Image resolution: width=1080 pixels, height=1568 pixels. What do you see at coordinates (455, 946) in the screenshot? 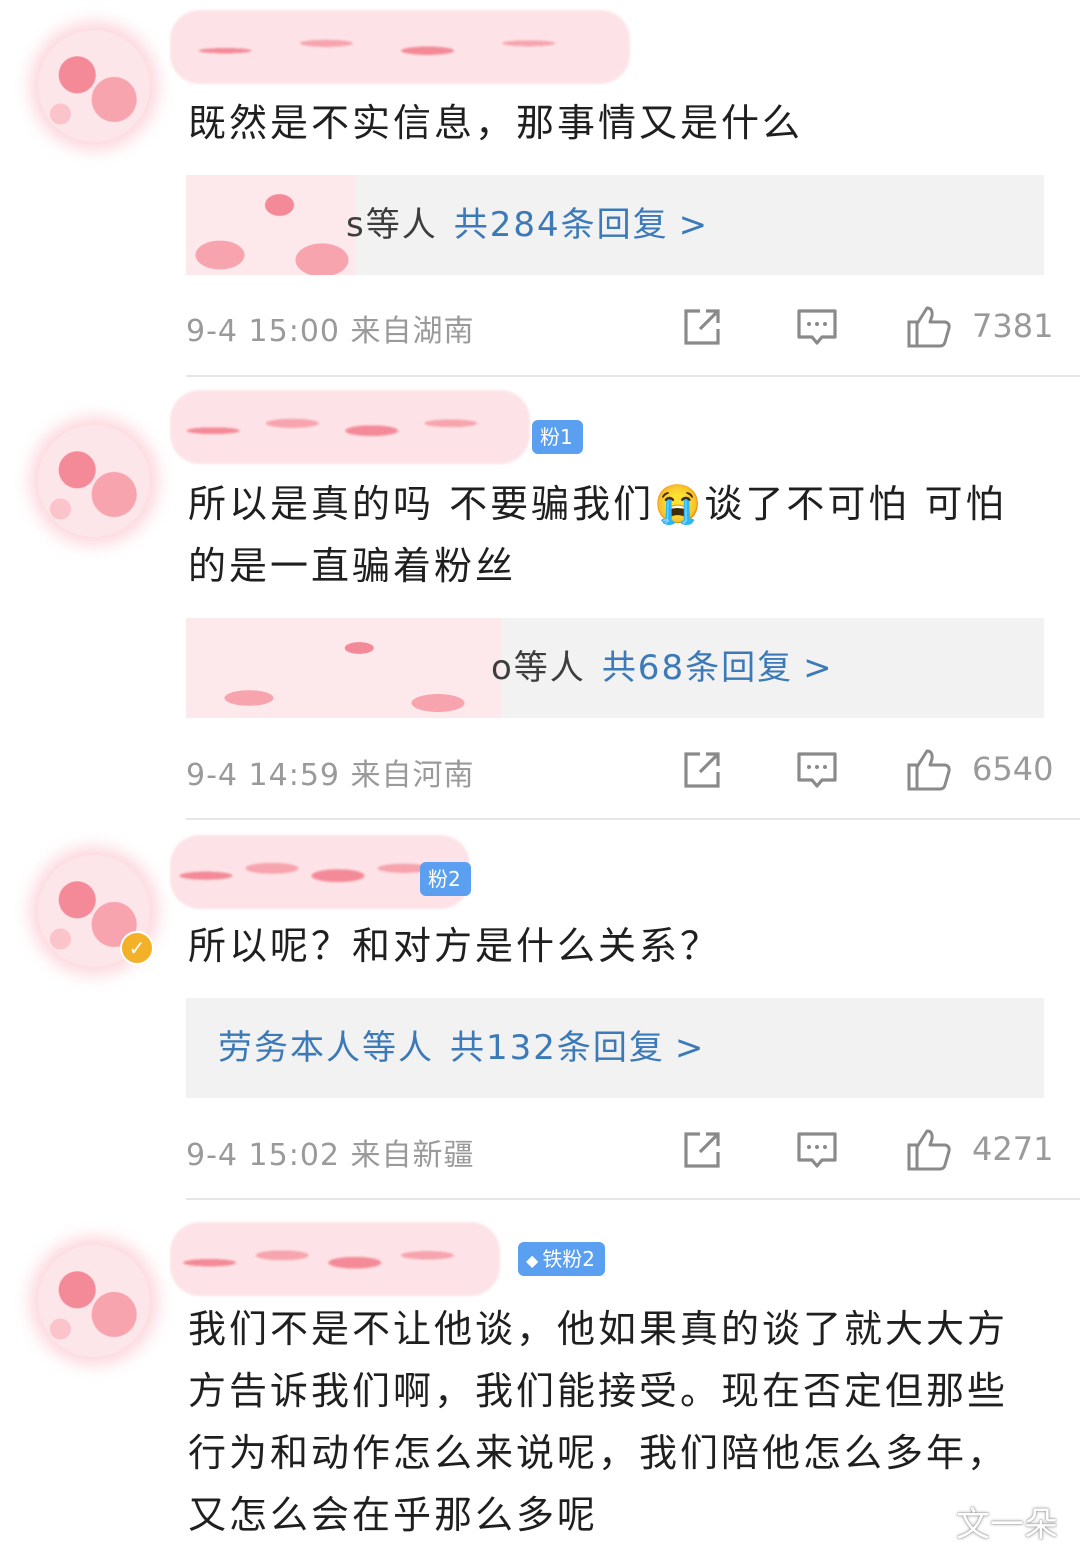
I see `comment-text: 所以呢？和对方是什么关系？` at bounding box center [455, 946].